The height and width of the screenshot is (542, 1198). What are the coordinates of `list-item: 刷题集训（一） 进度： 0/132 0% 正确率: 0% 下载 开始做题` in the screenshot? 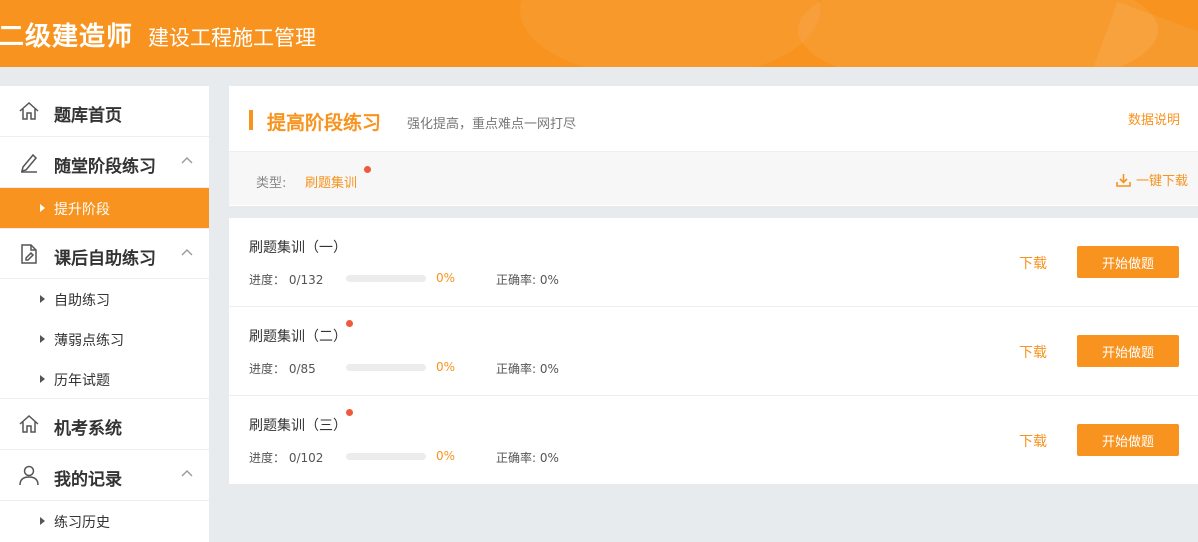 It's located at (713, 262).